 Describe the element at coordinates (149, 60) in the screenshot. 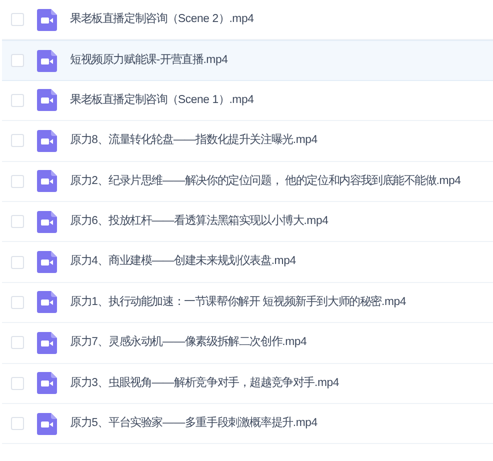

I see `file-name: 短视频原力赋能课-开营直播.mp4` at that location.